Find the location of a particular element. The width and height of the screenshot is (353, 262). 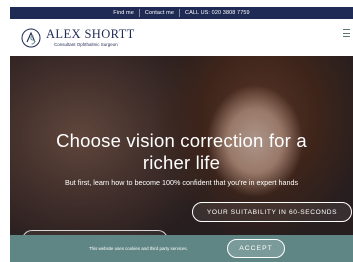

contact-me-link: Contact me is located at coordinates (159, 13).